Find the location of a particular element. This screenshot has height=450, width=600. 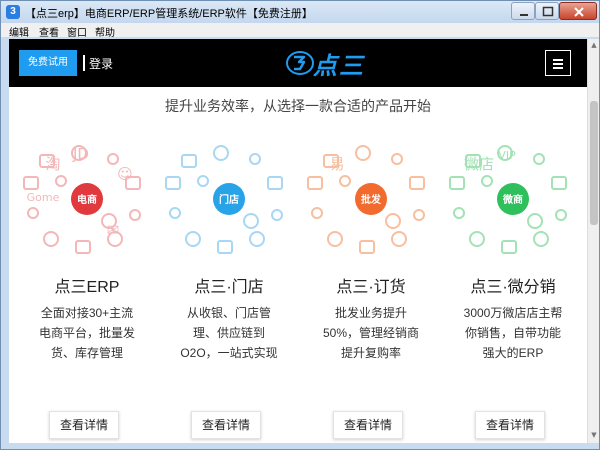

hamburger-icon is located at coordinates (558, 60).